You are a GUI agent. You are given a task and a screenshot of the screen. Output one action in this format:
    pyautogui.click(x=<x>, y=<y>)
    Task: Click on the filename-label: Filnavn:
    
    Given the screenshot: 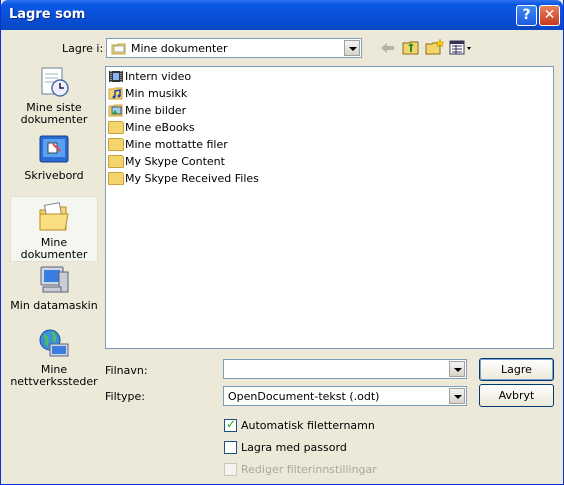 What is the action you would take?
    pyautogui.click(x=126, y=370)
    